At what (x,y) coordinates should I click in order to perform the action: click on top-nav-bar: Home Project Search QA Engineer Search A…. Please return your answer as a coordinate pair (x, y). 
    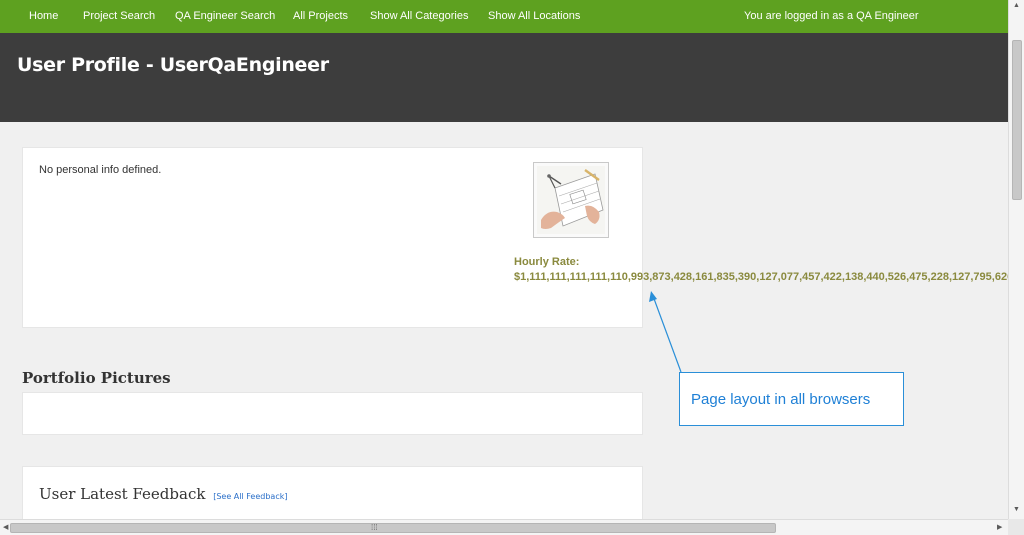
    Looking at the image, I should click on (504, 16).